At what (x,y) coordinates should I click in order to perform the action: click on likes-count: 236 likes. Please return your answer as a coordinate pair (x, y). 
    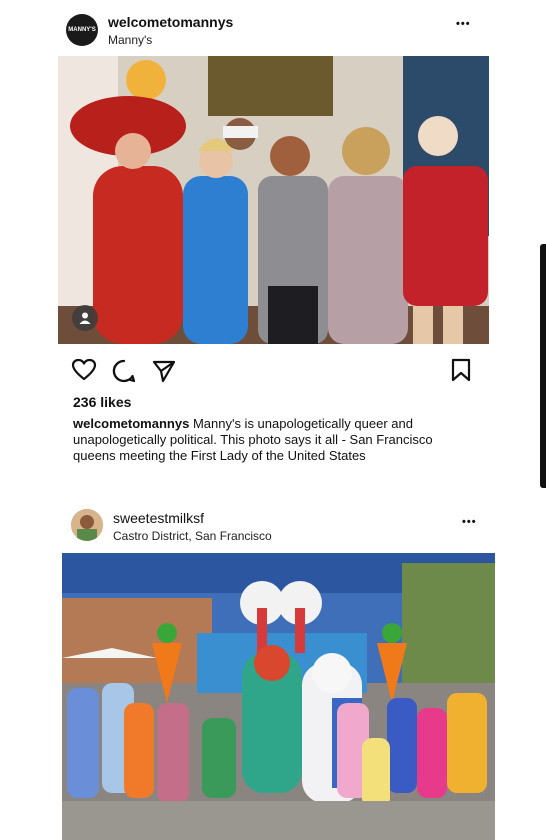
    Looking at the image, I should click on (102, 402).